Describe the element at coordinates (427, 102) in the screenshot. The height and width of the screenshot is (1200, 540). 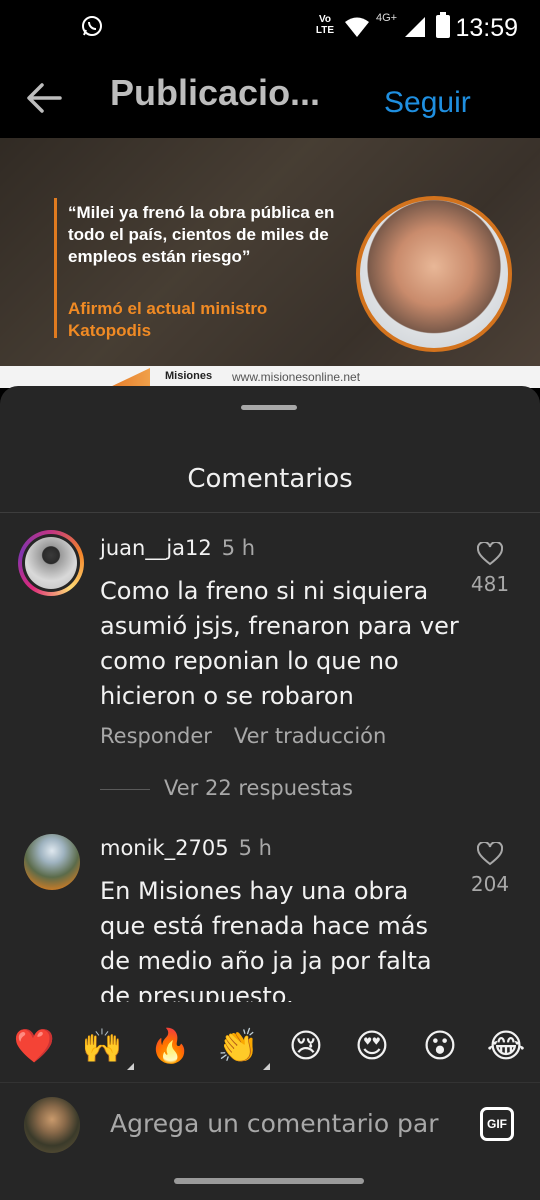
I see `follow-button: Seguir` at that location.